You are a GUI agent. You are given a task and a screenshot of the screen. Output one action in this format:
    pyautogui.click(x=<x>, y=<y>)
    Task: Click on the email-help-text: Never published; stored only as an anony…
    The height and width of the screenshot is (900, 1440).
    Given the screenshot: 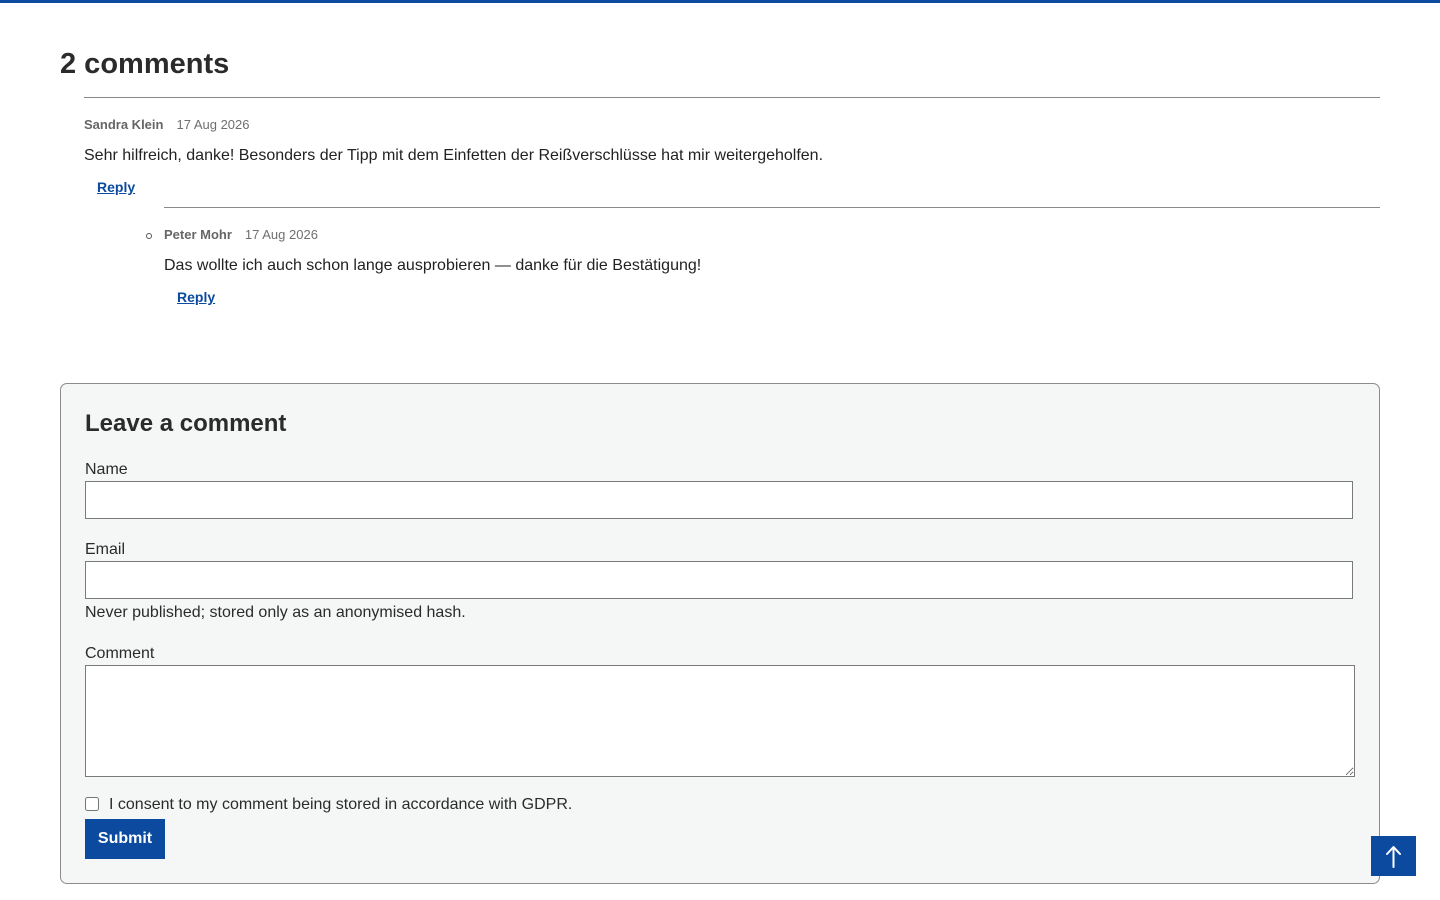 What is the action you would take?
    pyautogui.click(x=275, y=612)
    